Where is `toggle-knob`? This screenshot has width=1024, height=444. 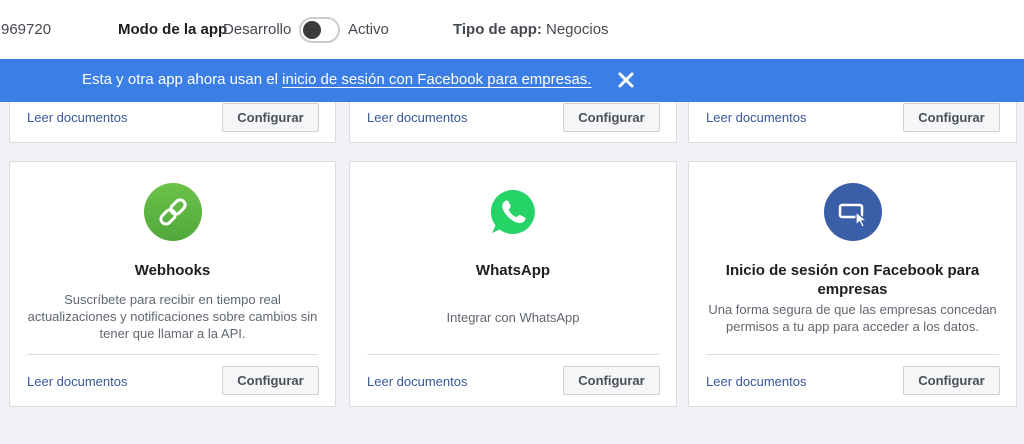
toggle-knob is located at coordinates (312, 30).